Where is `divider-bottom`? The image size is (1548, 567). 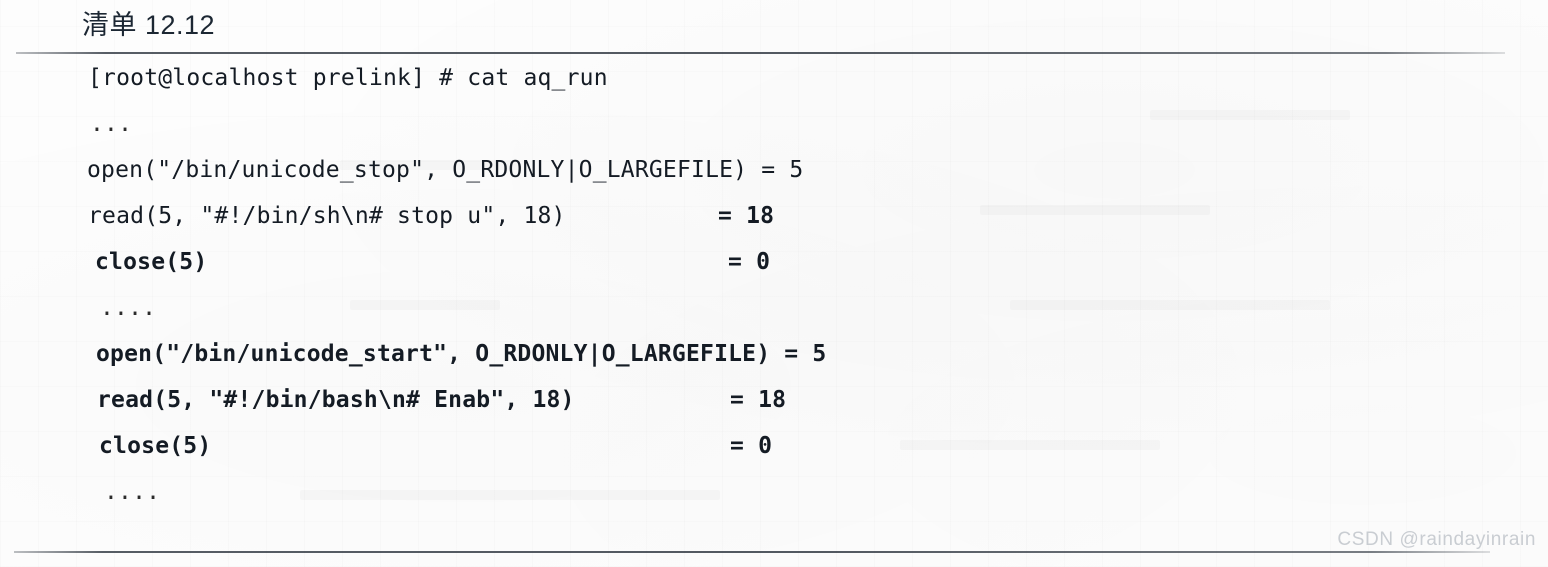
divider-bottom is located at coordinates (752, 552).